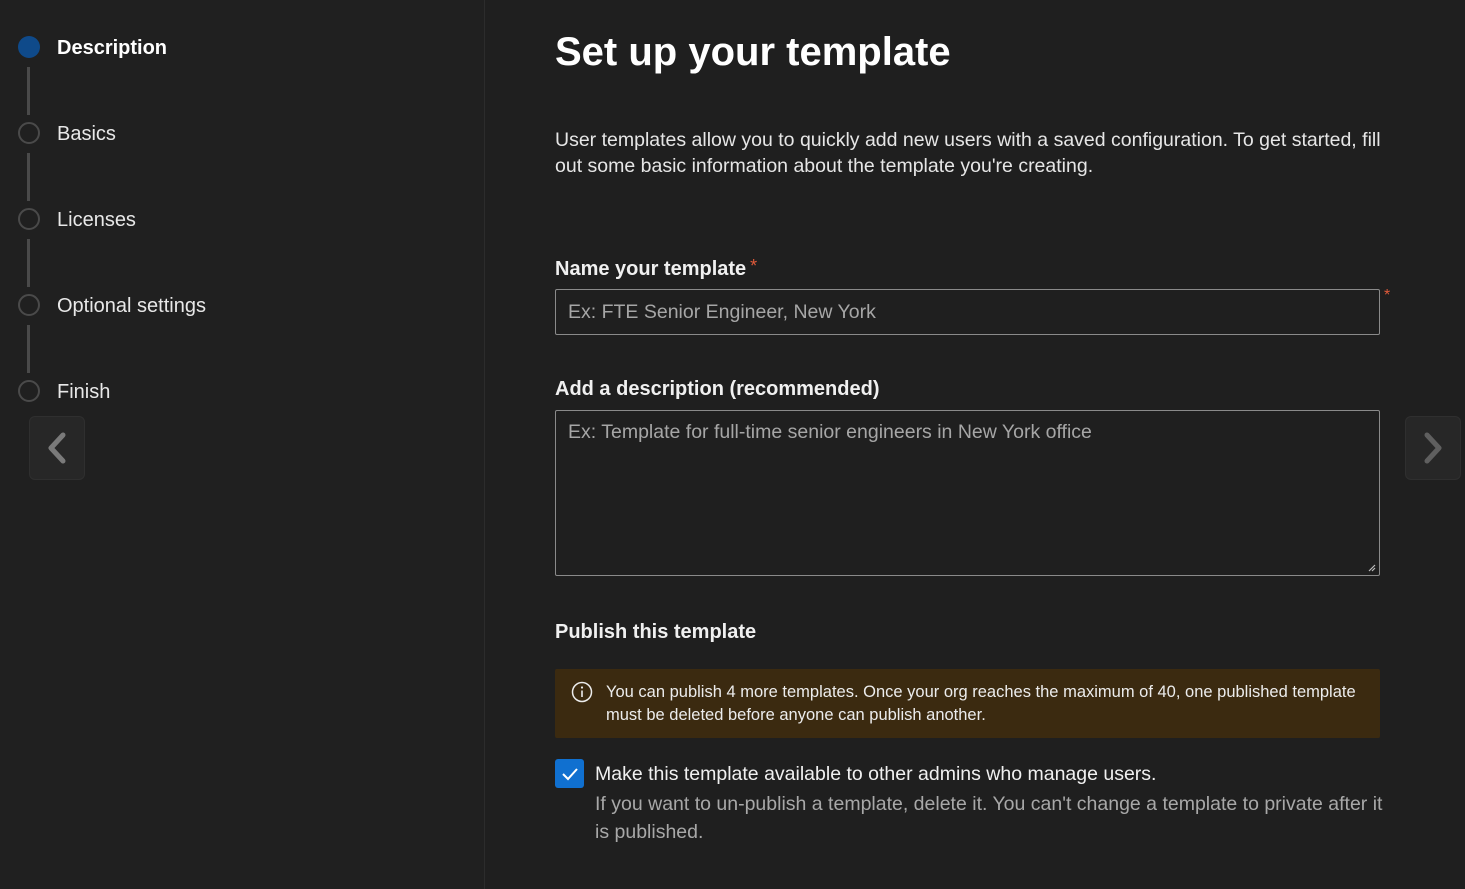 This screenshot has height=889, width=1465. Describe the element at coordinates (131, 306) in the screenshot. I see `step-label: Optional settings` at that location.